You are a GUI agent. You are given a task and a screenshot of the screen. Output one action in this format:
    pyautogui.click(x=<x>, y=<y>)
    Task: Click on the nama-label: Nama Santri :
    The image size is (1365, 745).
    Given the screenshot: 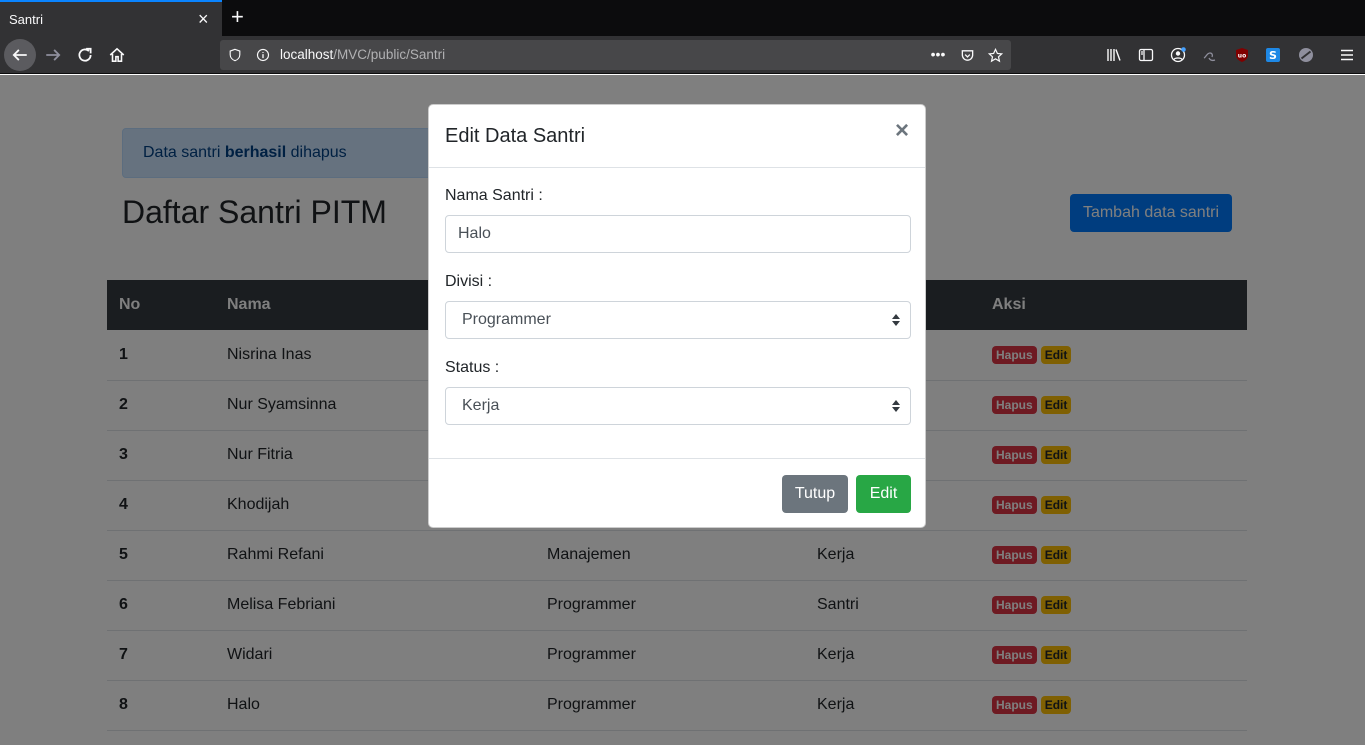 What is the action you would take?
    pyautogui.click(x=494, y=195)
    